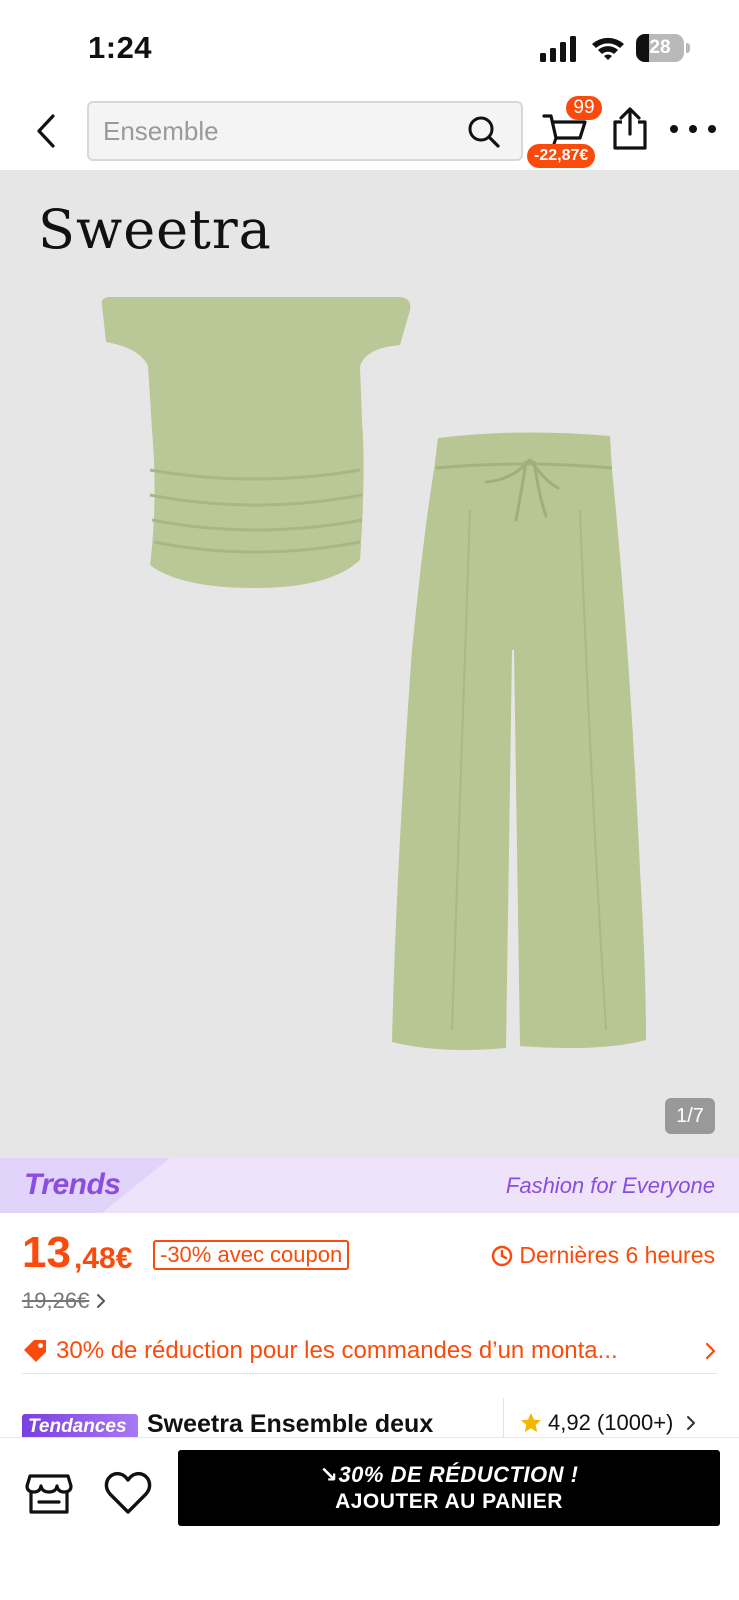  Describe the element at coordinates (273, 131) in the screenshot. I see `search-input` at that location.